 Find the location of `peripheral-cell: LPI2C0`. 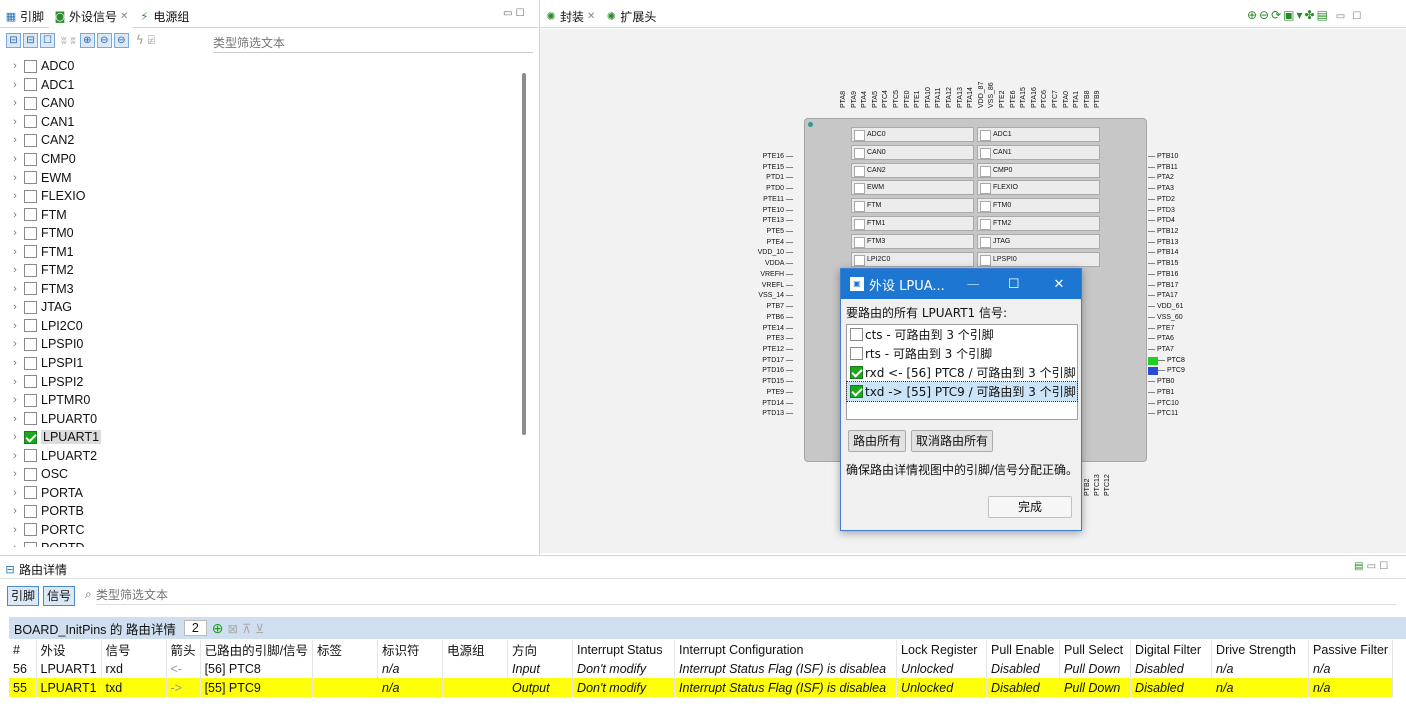

peripheral-cell: LPI2C0 is located at coordinates (912, 259).